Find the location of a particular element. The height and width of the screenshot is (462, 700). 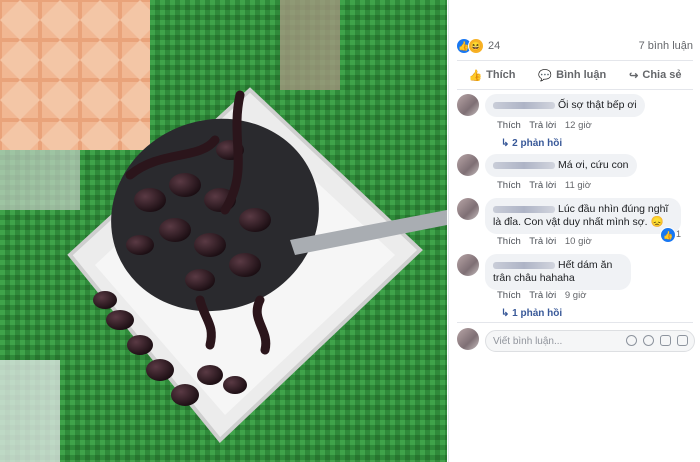

comment-reaction-count: 1 is located at coordinates (679, 234).